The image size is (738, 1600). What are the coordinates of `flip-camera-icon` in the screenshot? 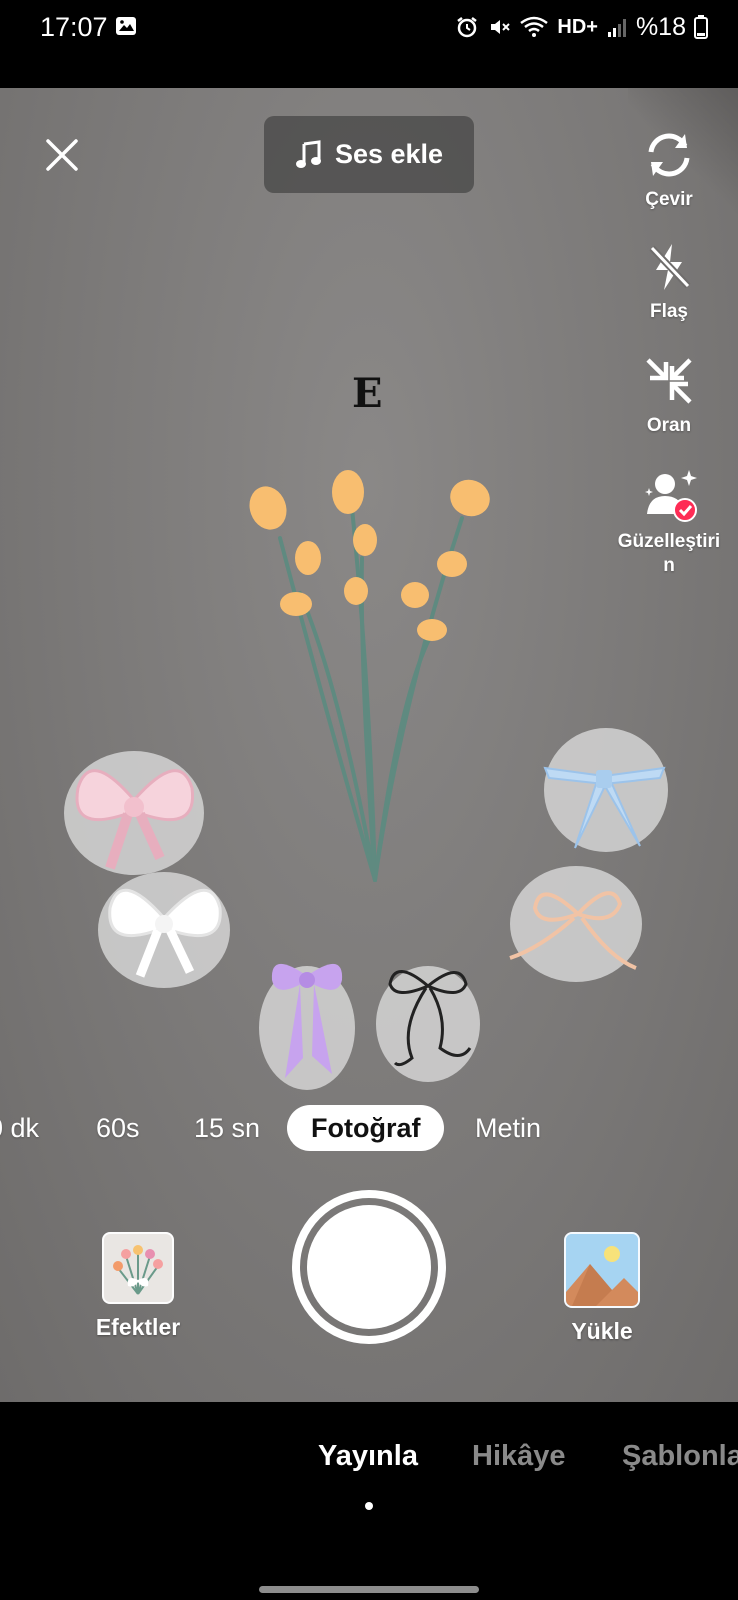 It's located at (669, 155).